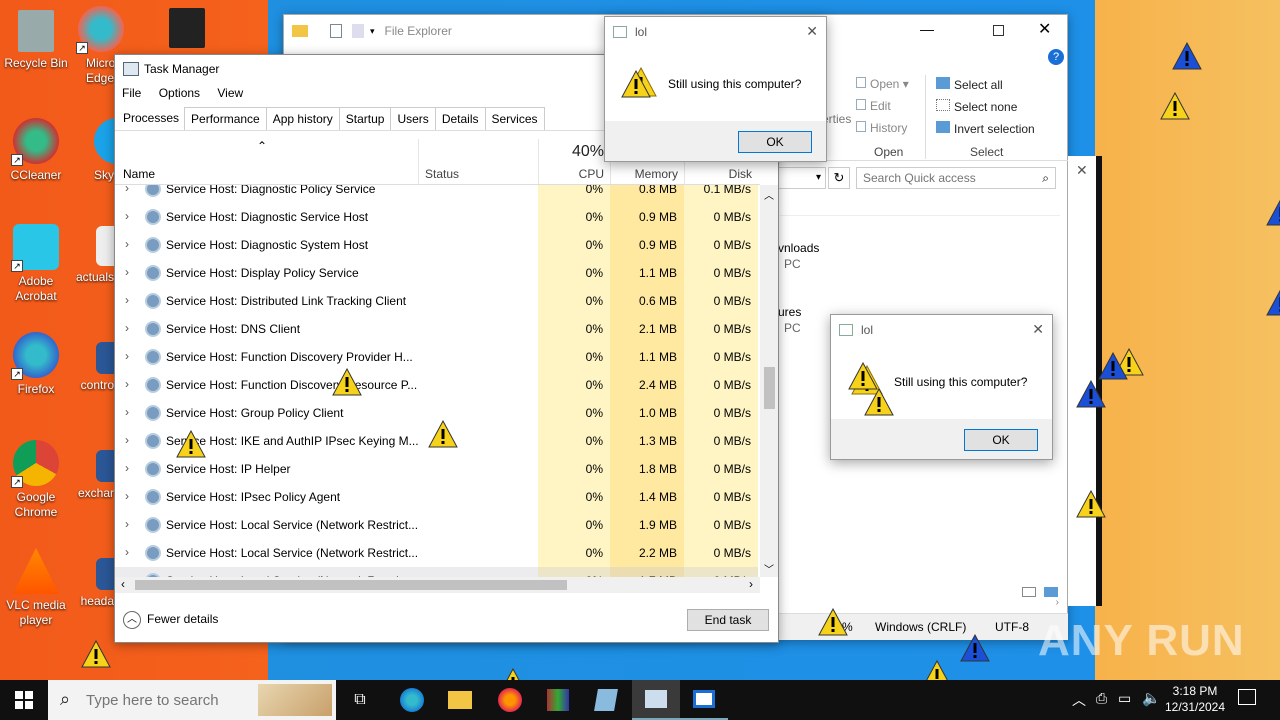  What do you see at coordinates (436, 329) in the screenshot?
I see `process-row: › Service Host: DNS Client 0% 2.1 MB 0 MB/s` at bounding box center [436, 329].